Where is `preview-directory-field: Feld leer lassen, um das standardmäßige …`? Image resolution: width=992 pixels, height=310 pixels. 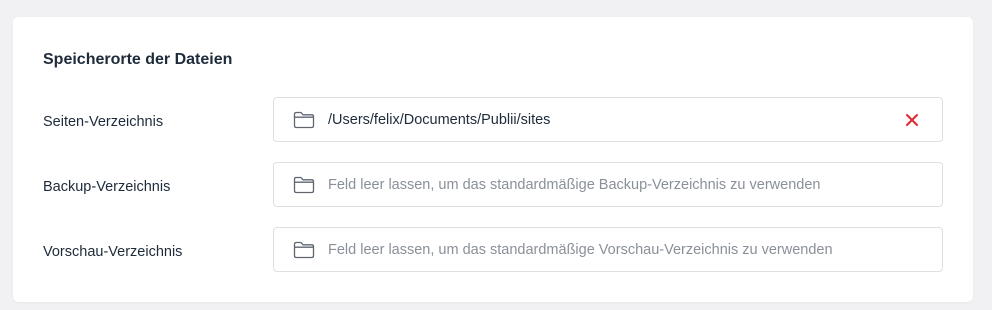 preview-directory-field: Feld leer lassen, um das standardmäßige … is located at coordinates (608, 249).